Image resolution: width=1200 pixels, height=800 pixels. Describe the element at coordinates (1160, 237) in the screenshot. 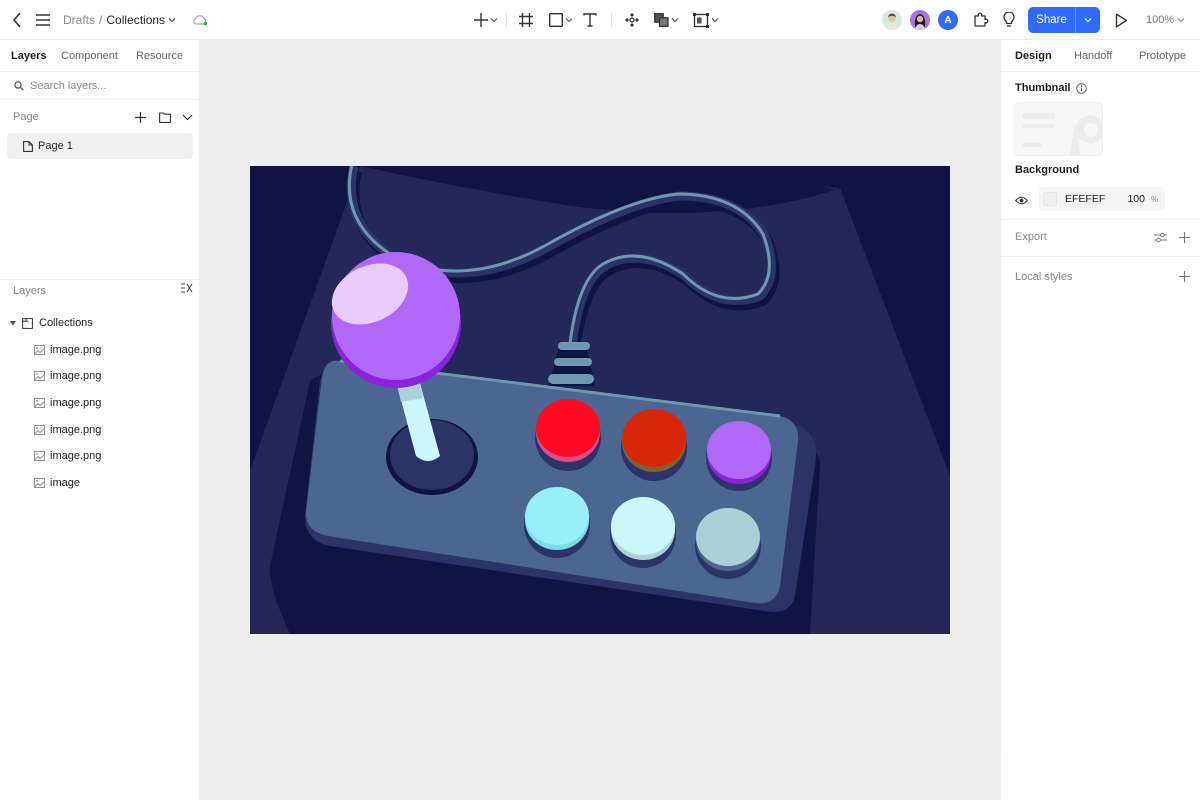

I see `export-settings-button` at that location.